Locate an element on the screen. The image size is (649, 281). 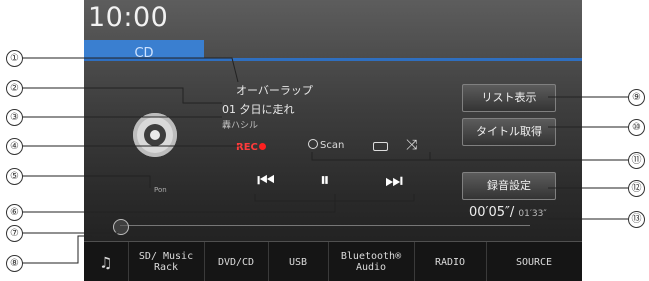
callout-2: ② is located at coordinates (14, 88).